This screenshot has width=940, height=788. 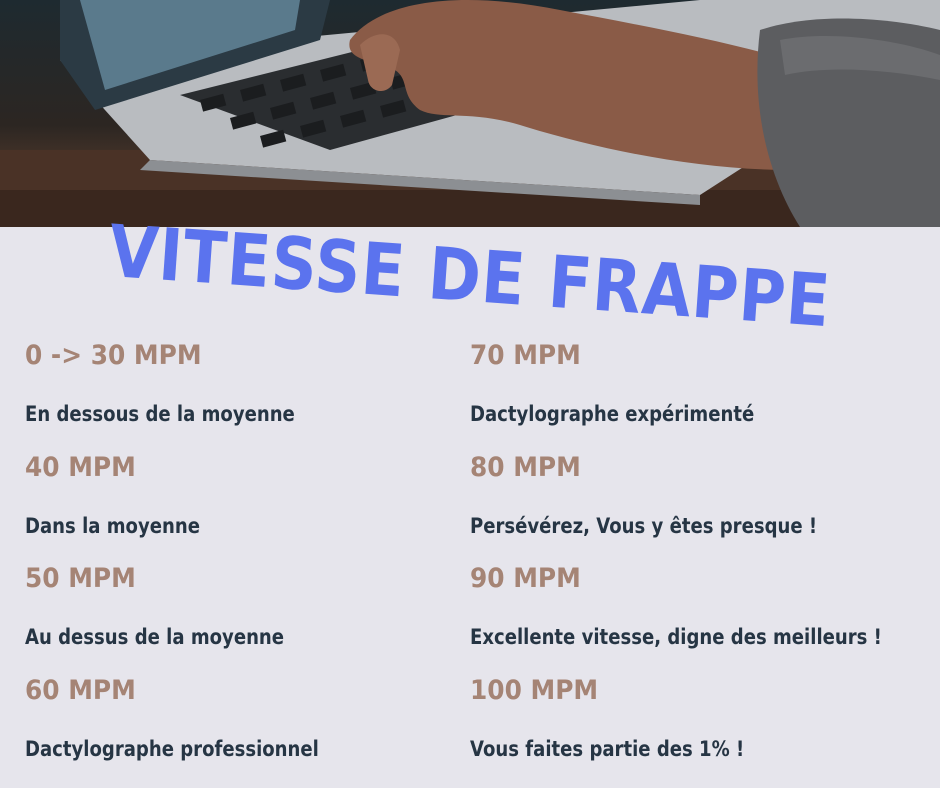 What do you see at coordinates (235, 392) in the screenshot?
I see `speed-entry: 0 -> 30 MPM En dessous de la moyenne` at bounding box center [235, 392].